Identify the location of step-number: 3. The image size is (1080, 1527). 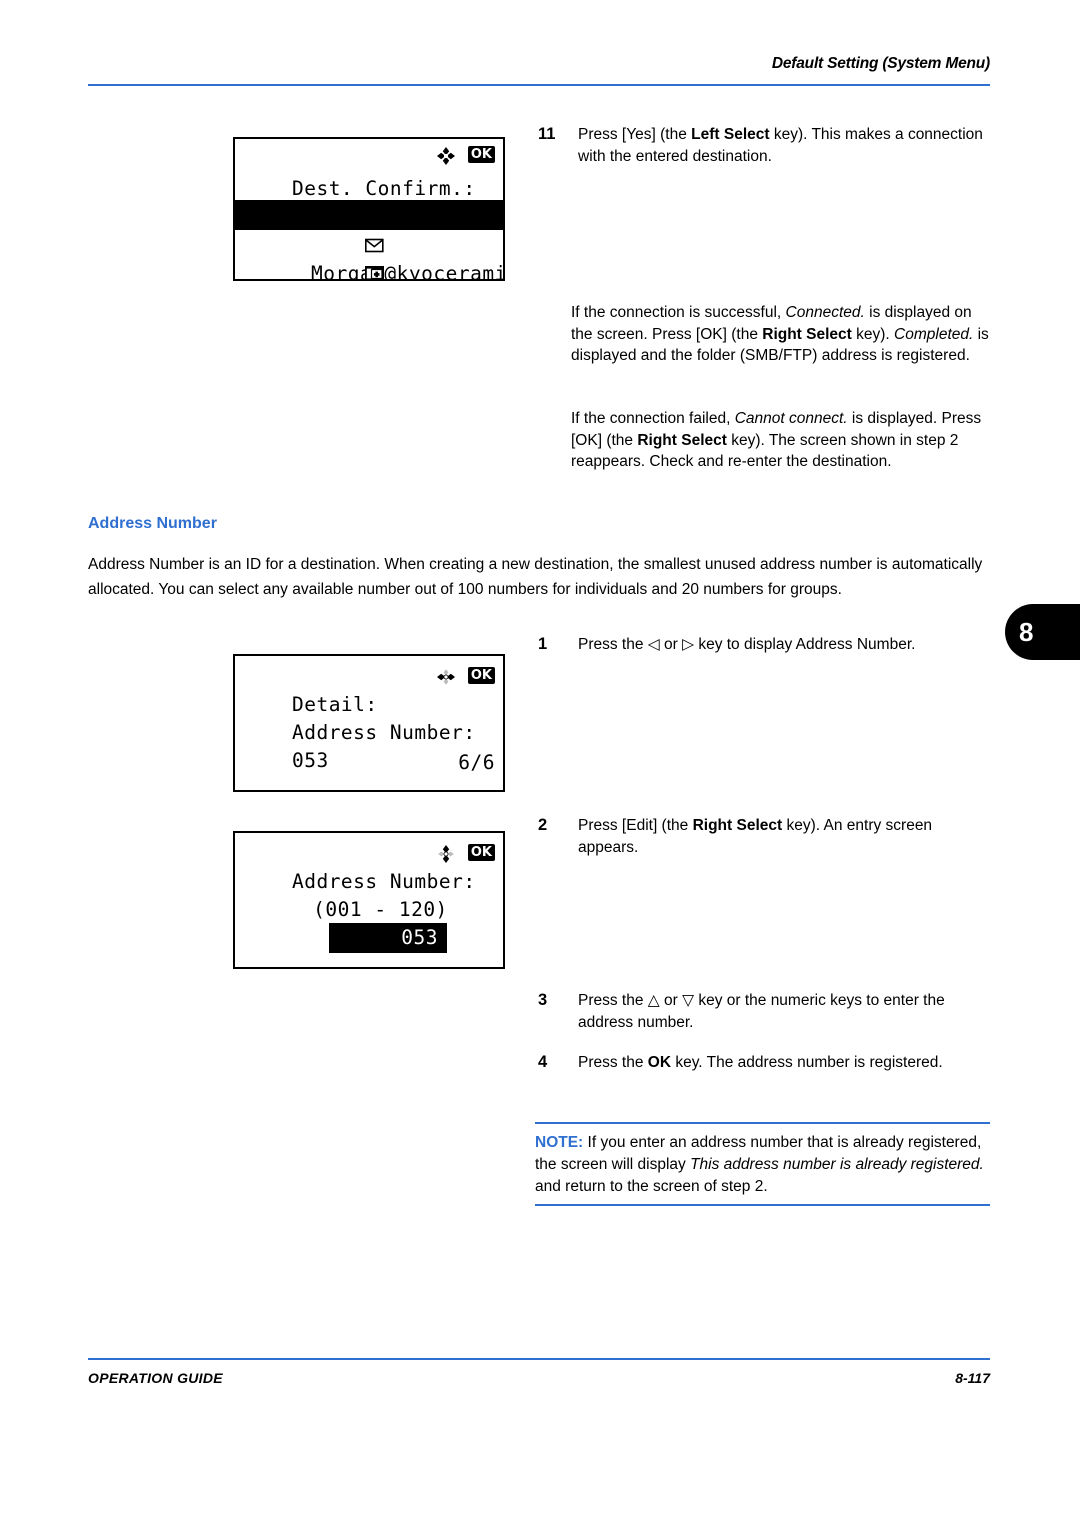
(543, 1000).